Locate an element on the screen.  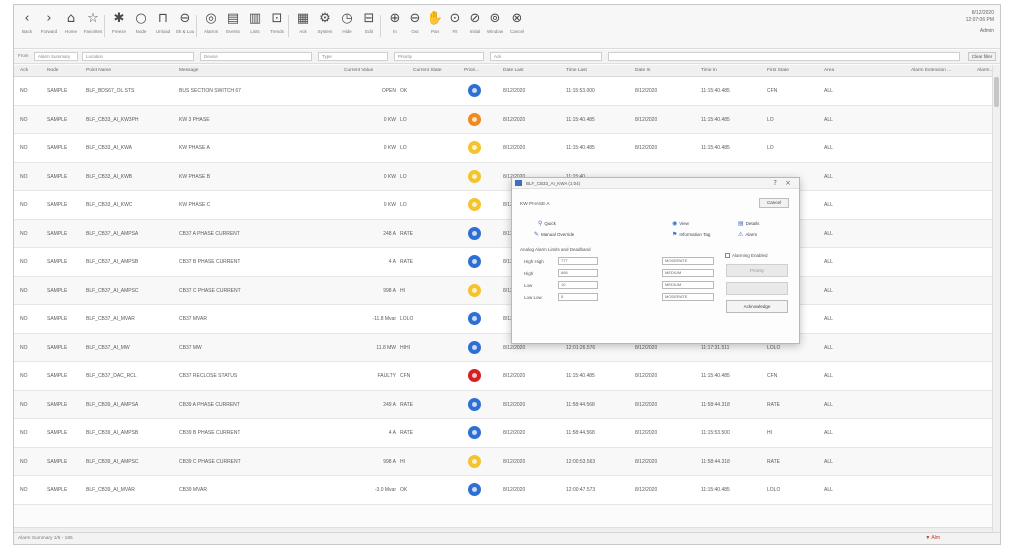
priority-filter: Priority is located at coordinates (439, 56).